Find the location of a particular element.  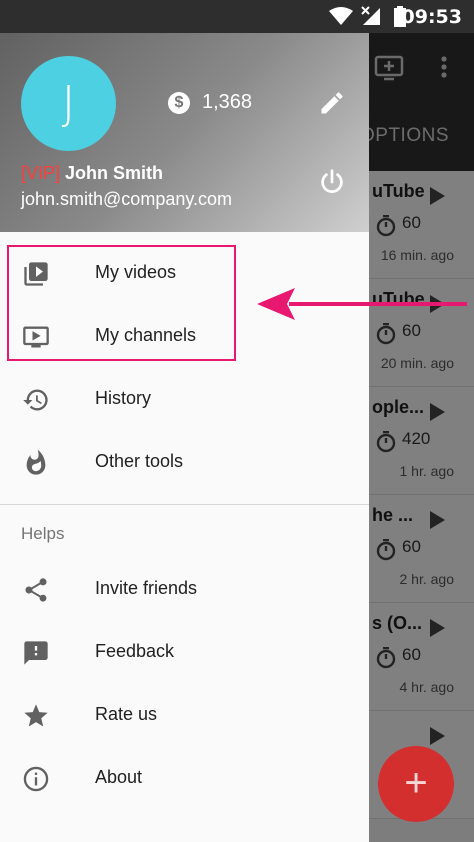

section-header-helps: Helps is located at coordinates (184, 531).